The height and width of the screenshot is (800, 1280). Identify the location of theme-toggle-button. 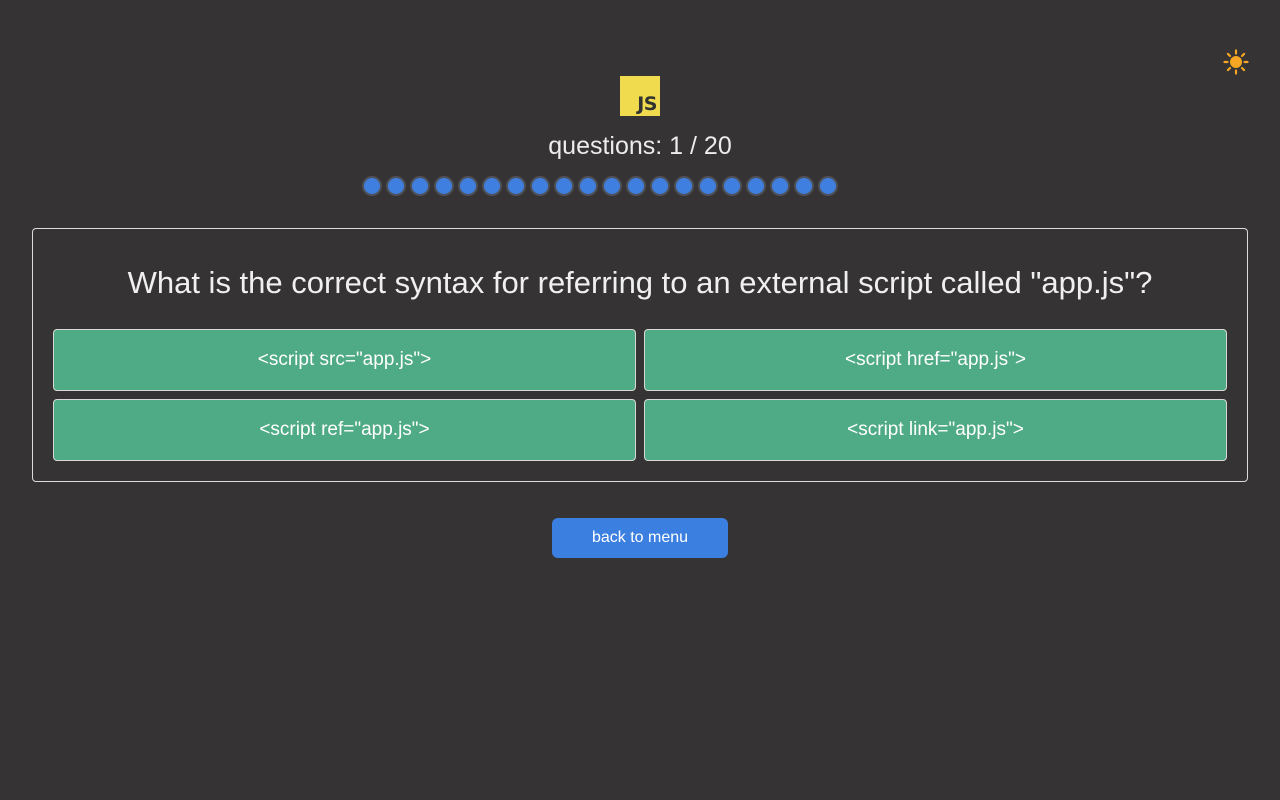
(1236, 64).